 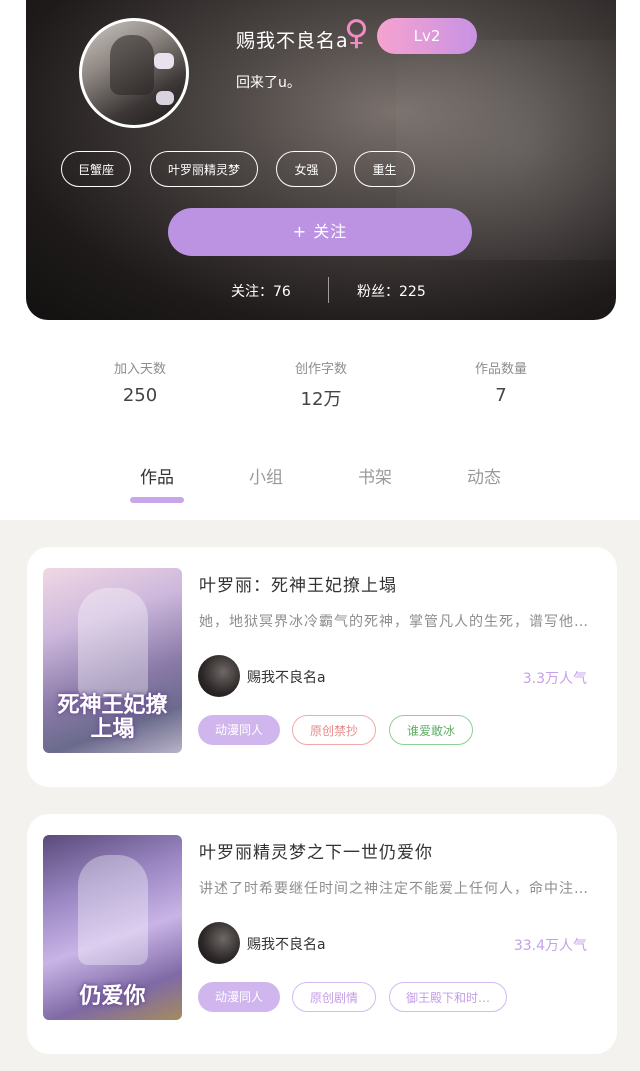 I want to click on user-name: 赐我不良名a, so click(x=292, y=41).